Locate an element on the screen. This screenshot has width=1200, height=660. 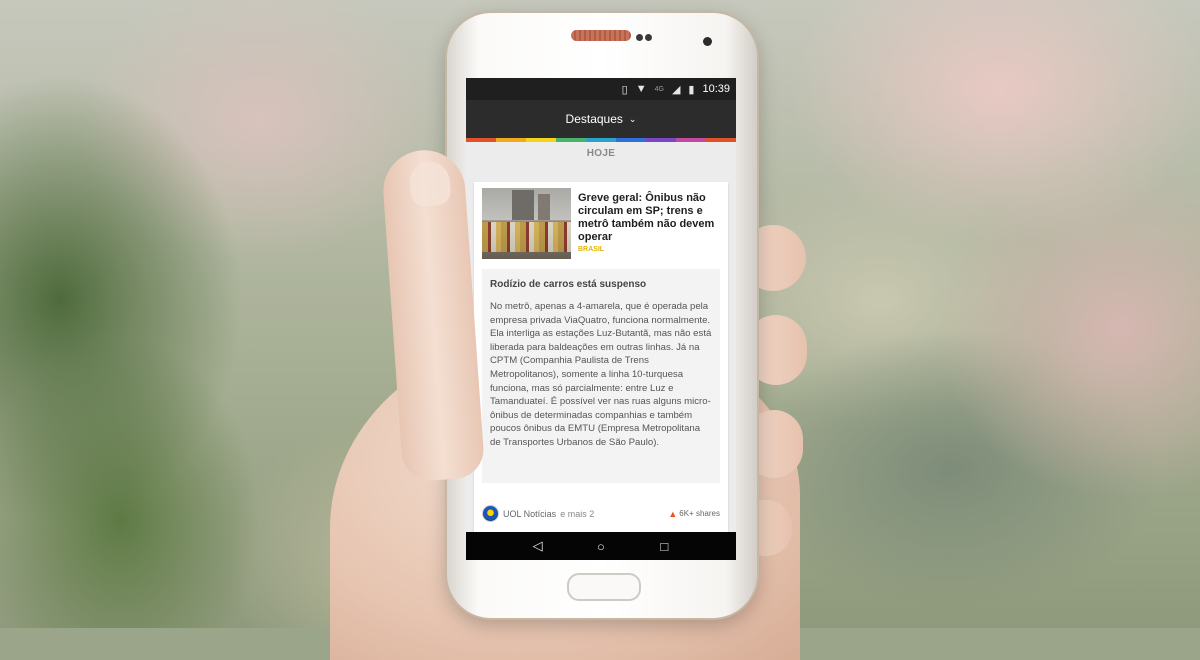
home-icon: ○ is located at coordinates (601, 546).